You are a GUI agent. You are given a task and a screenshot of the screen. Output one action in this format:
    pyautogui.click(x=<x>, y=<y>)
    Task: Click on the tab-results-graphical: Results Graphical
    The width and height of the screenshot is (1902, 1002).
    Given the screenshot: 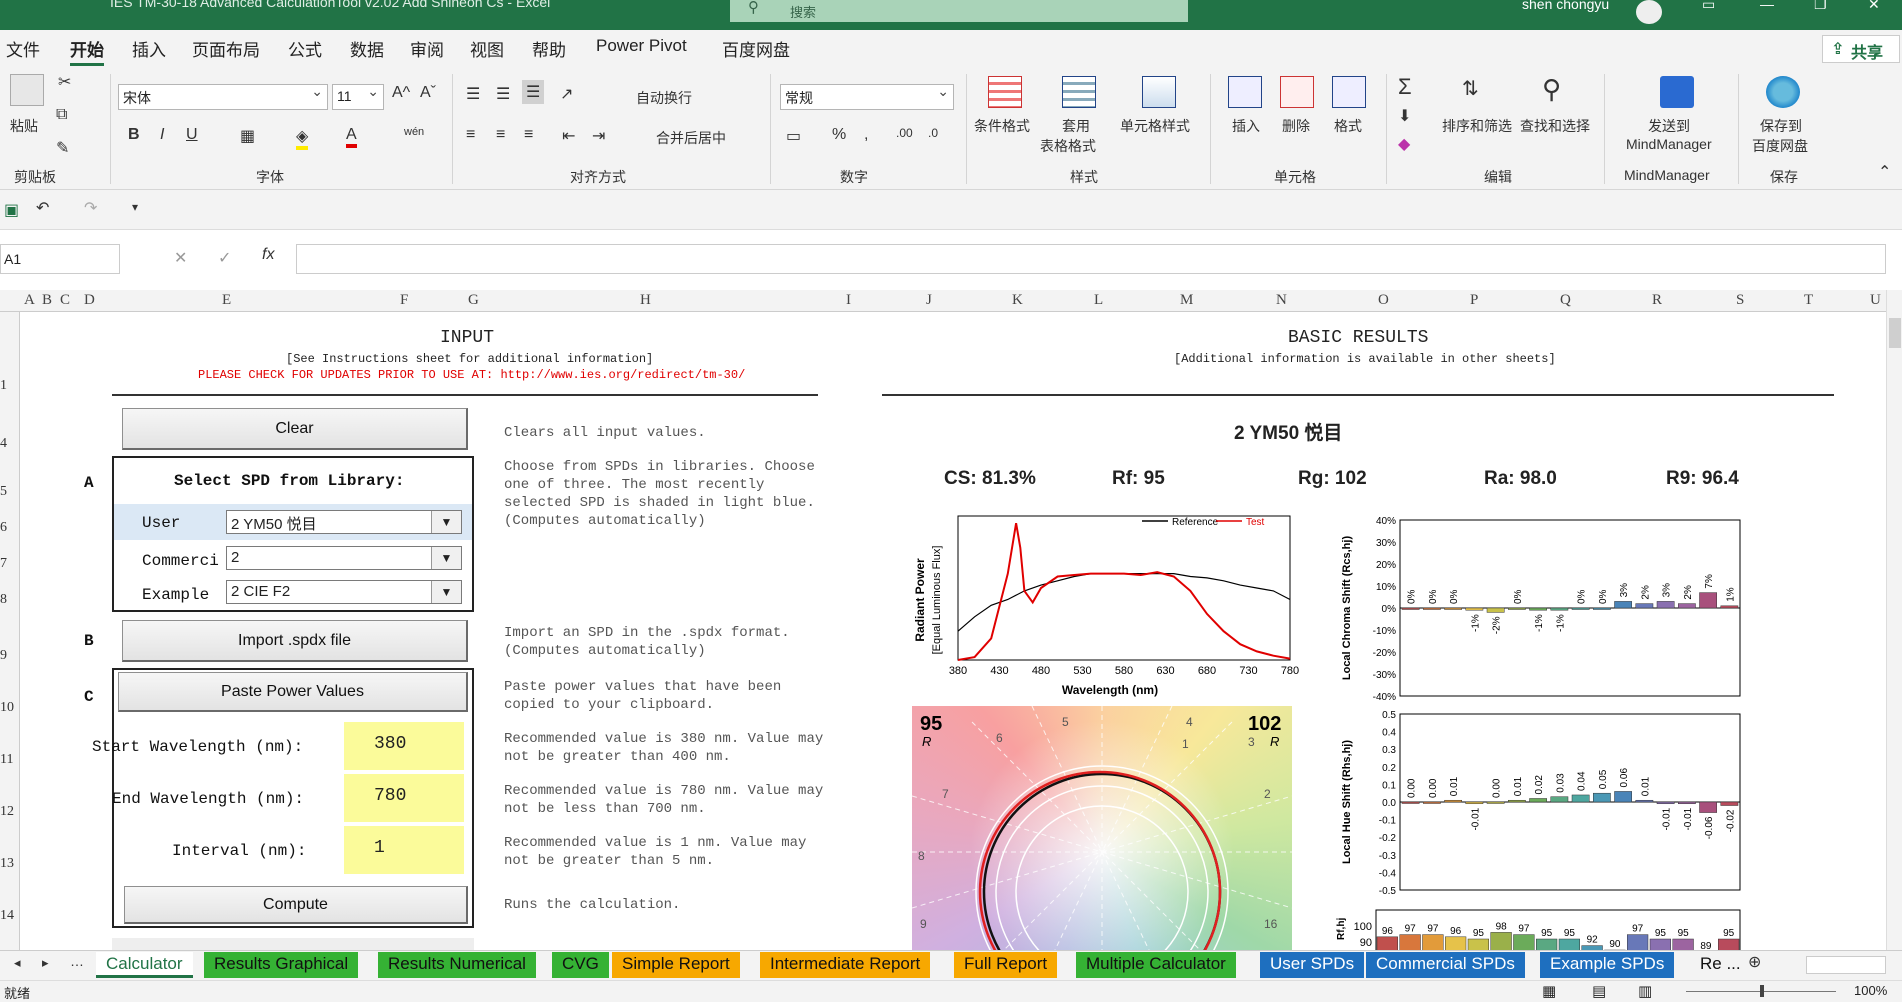 What is the action you would take?
    pyautogui.click(x=281, y=965)
    